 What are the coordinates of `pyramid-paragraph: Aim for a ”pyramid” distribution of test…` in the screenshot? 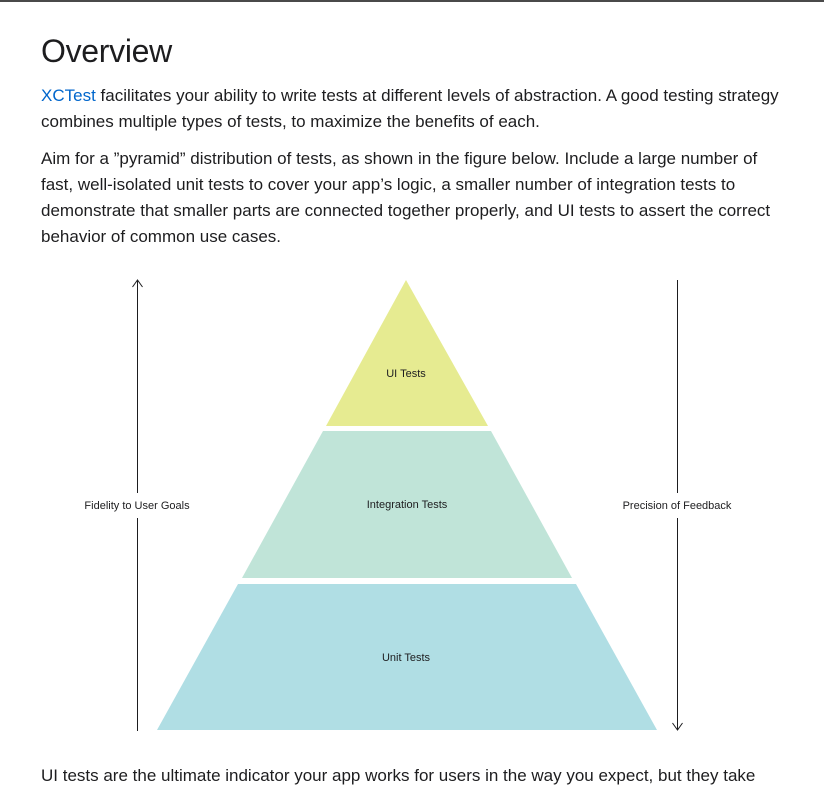 It's located at (406, 197).